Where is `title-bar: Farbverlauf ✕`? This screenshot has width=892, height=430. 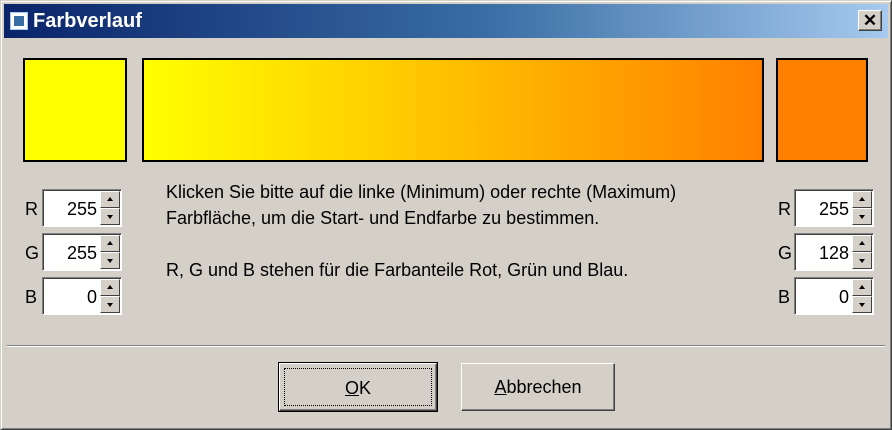
title-bar: Farbverlauf ✕ is located at coordinates (446, 21).